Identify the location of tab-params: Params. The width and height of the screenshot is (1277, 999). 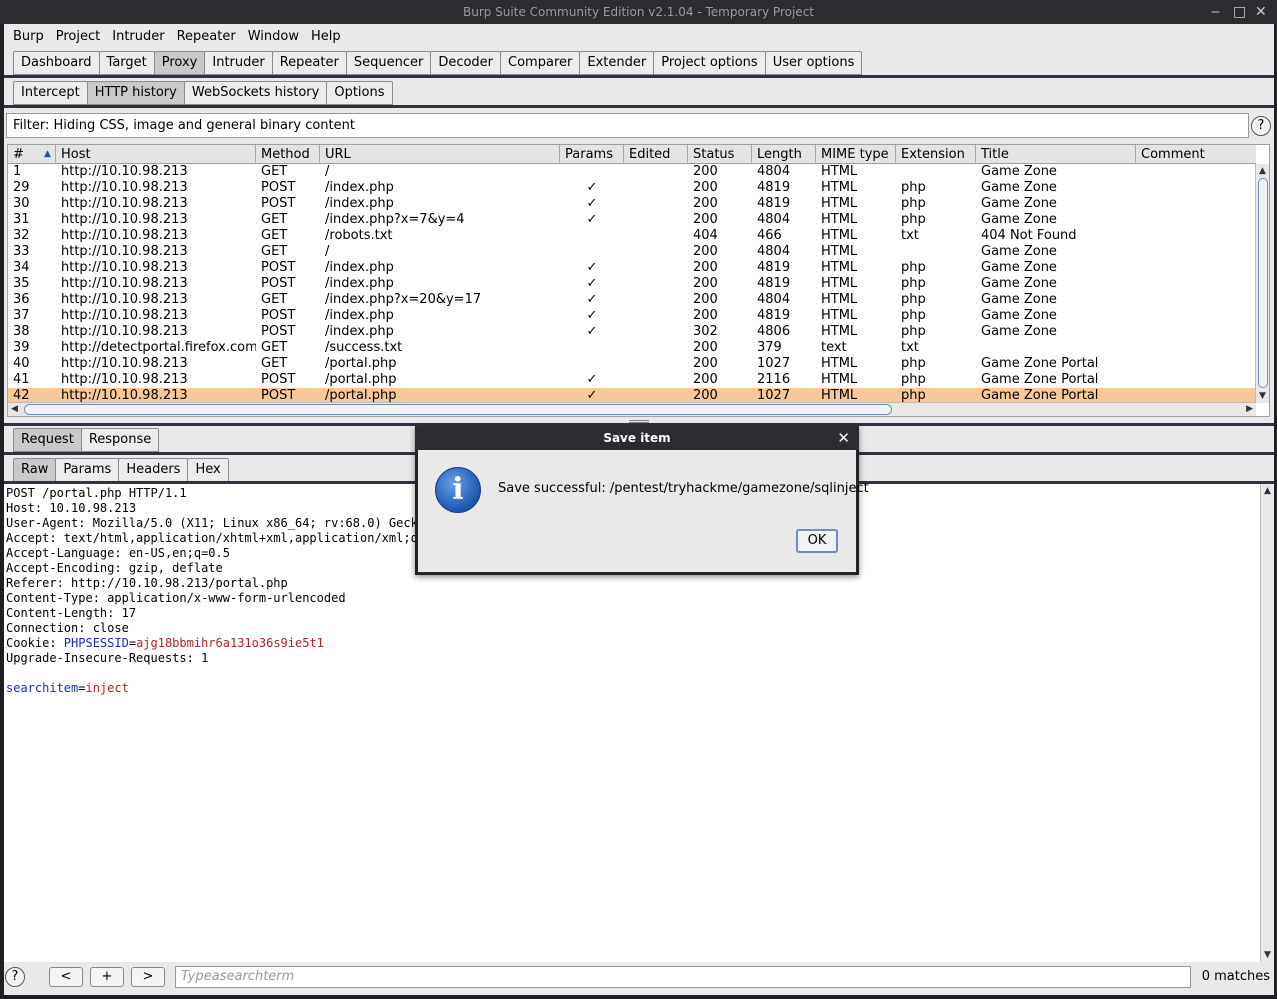
(87, 470).